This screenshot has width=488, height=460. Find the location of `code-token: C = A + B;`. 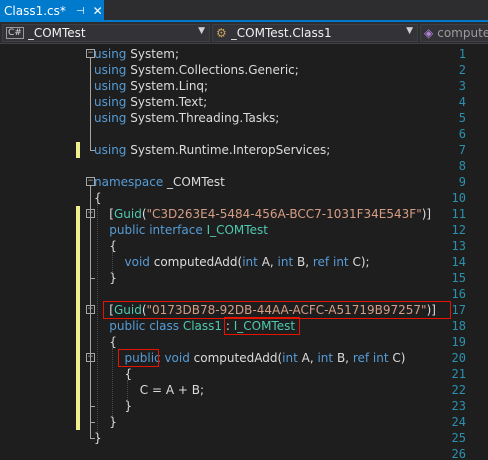

code-token: C = A + B; is located at coordinates (149, 390).